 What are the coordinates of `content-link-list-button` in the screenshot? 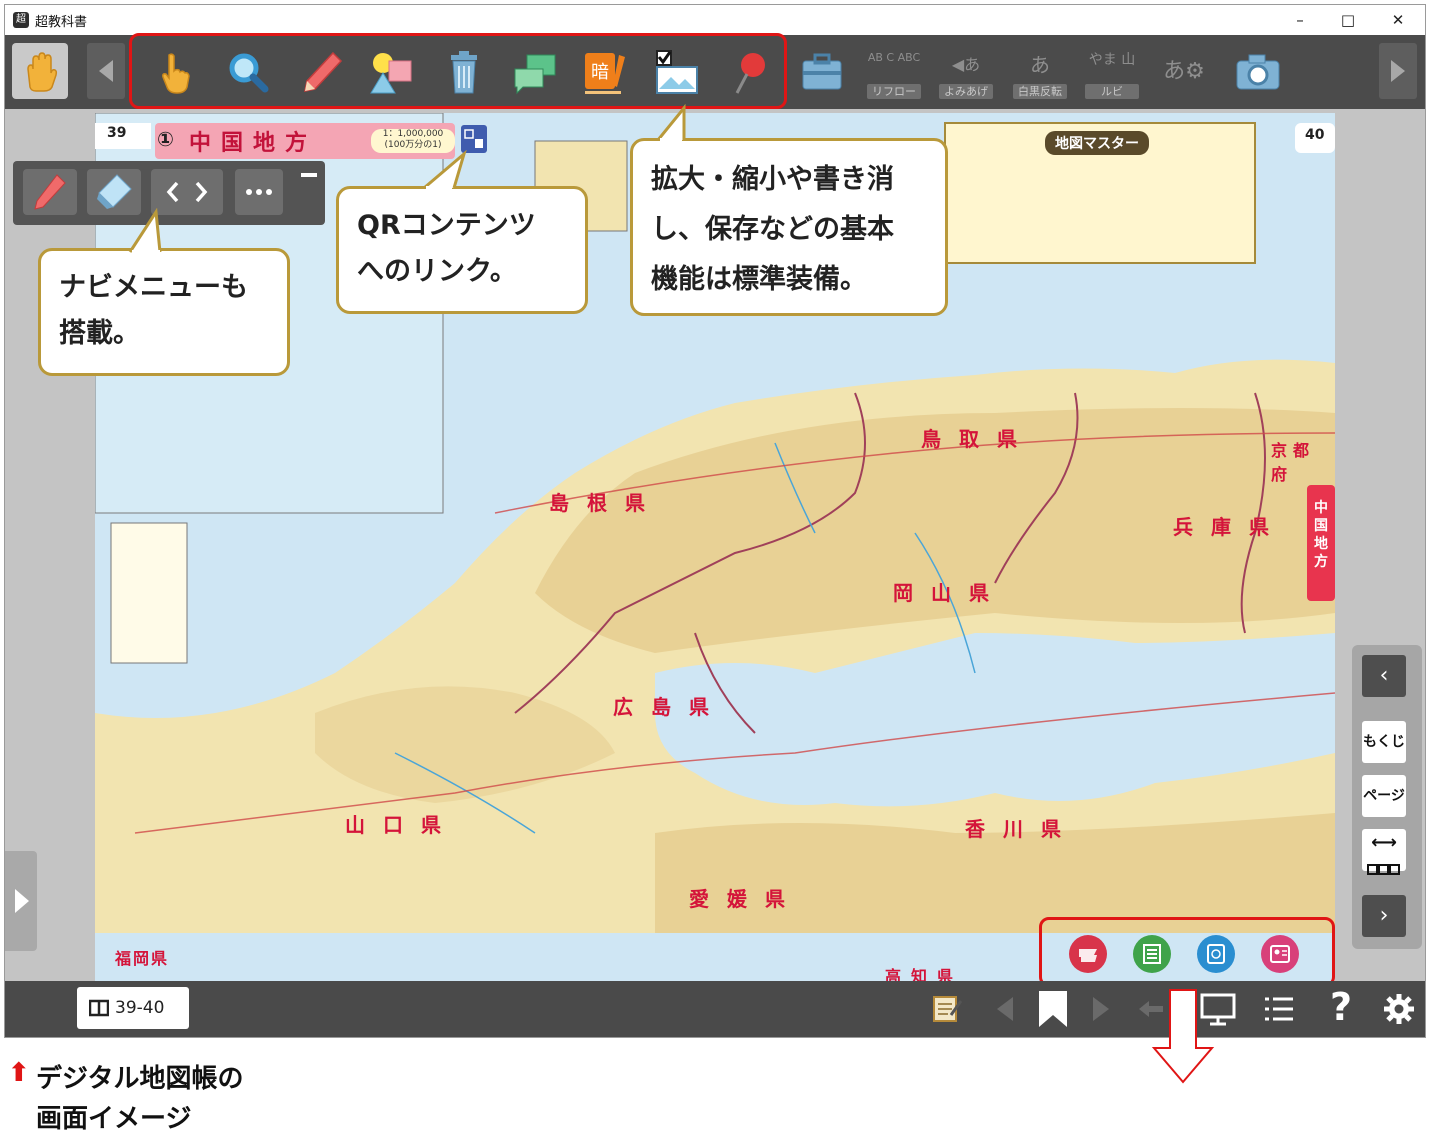 It's located at (1152, 954).